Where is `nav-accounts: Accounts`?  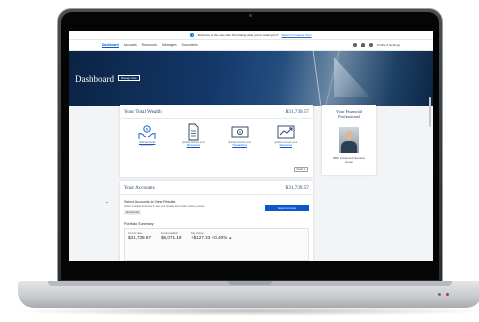 nav-accounts: Accounts is located at coordinates (130, 45).